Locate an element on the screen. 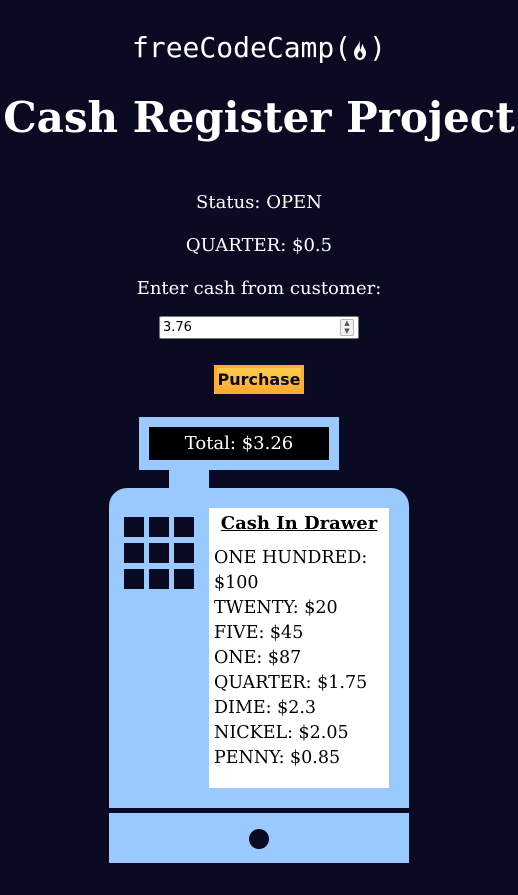 The width and height of the screenshot is (518, 895). drawer-item-dime: DIME: $2.3 is located at coordinates (265, 708).